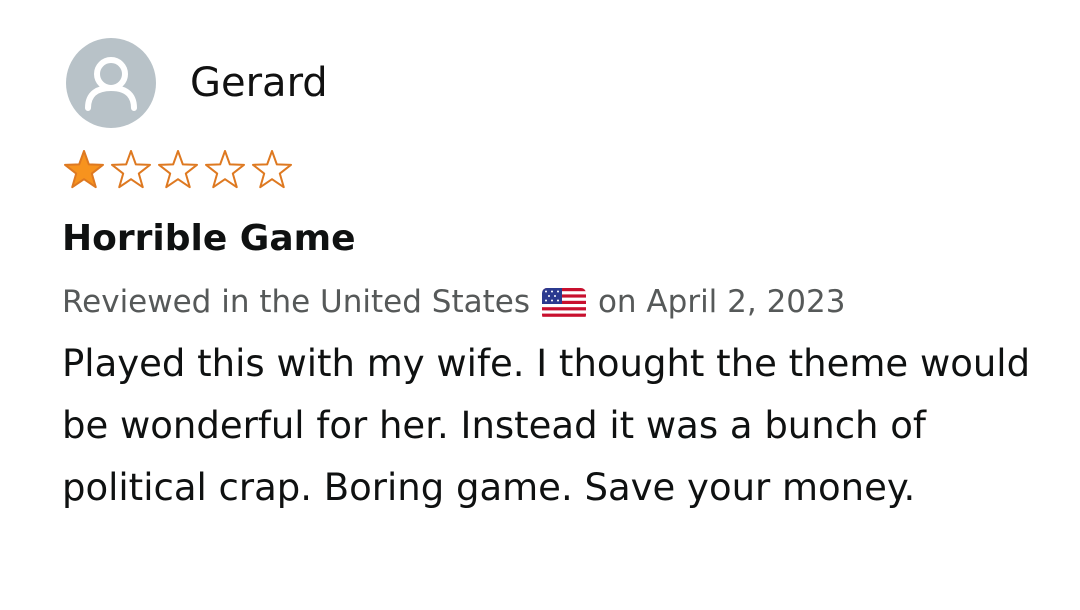  I want to click on default-user-icon, so click(111, 84).